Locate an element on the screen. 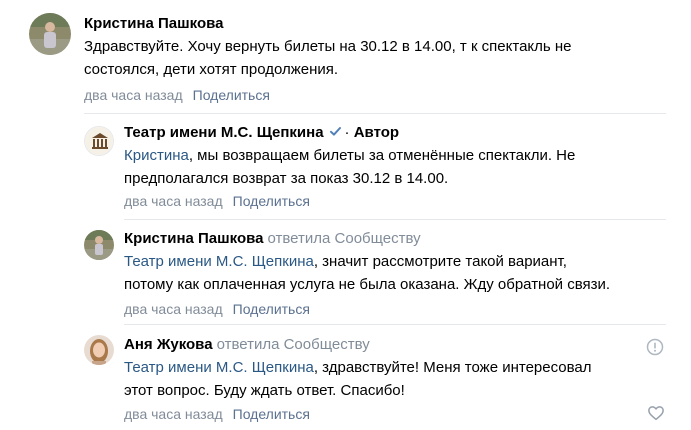 The width and height of the screenshot is (691, 430). author-name: Аня Жукова is located at coordinates (168, 344).